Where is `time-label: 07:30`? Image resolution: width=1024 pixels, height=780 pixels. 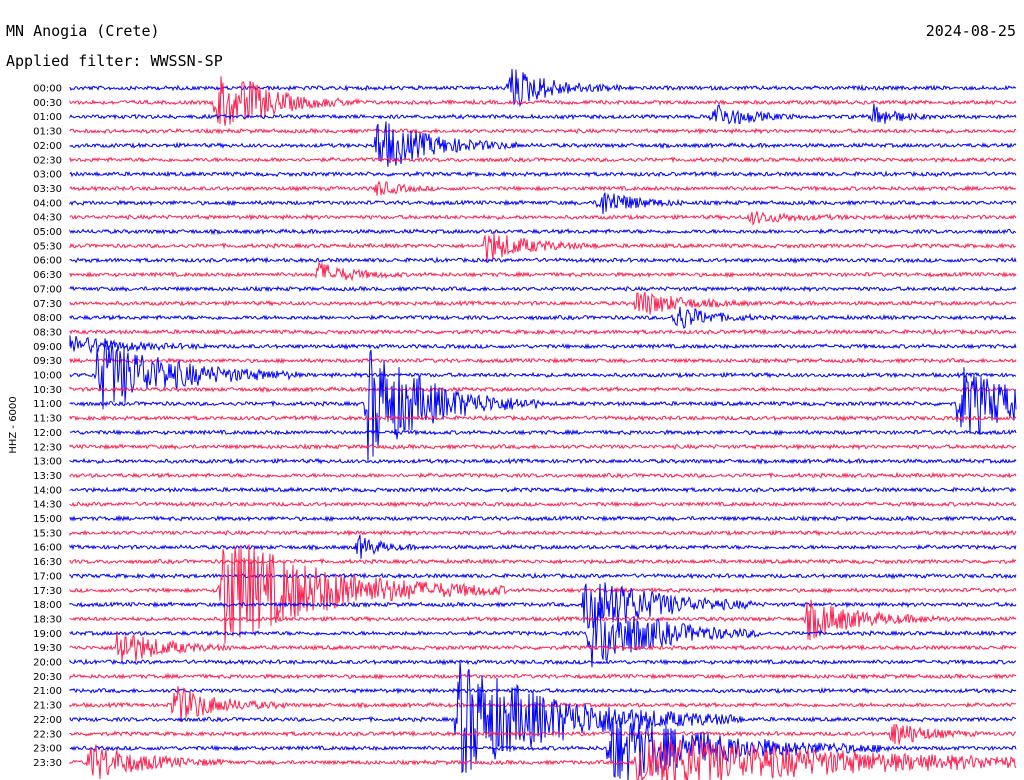 time-label: 07:30 is located at coordinates (47, 304).